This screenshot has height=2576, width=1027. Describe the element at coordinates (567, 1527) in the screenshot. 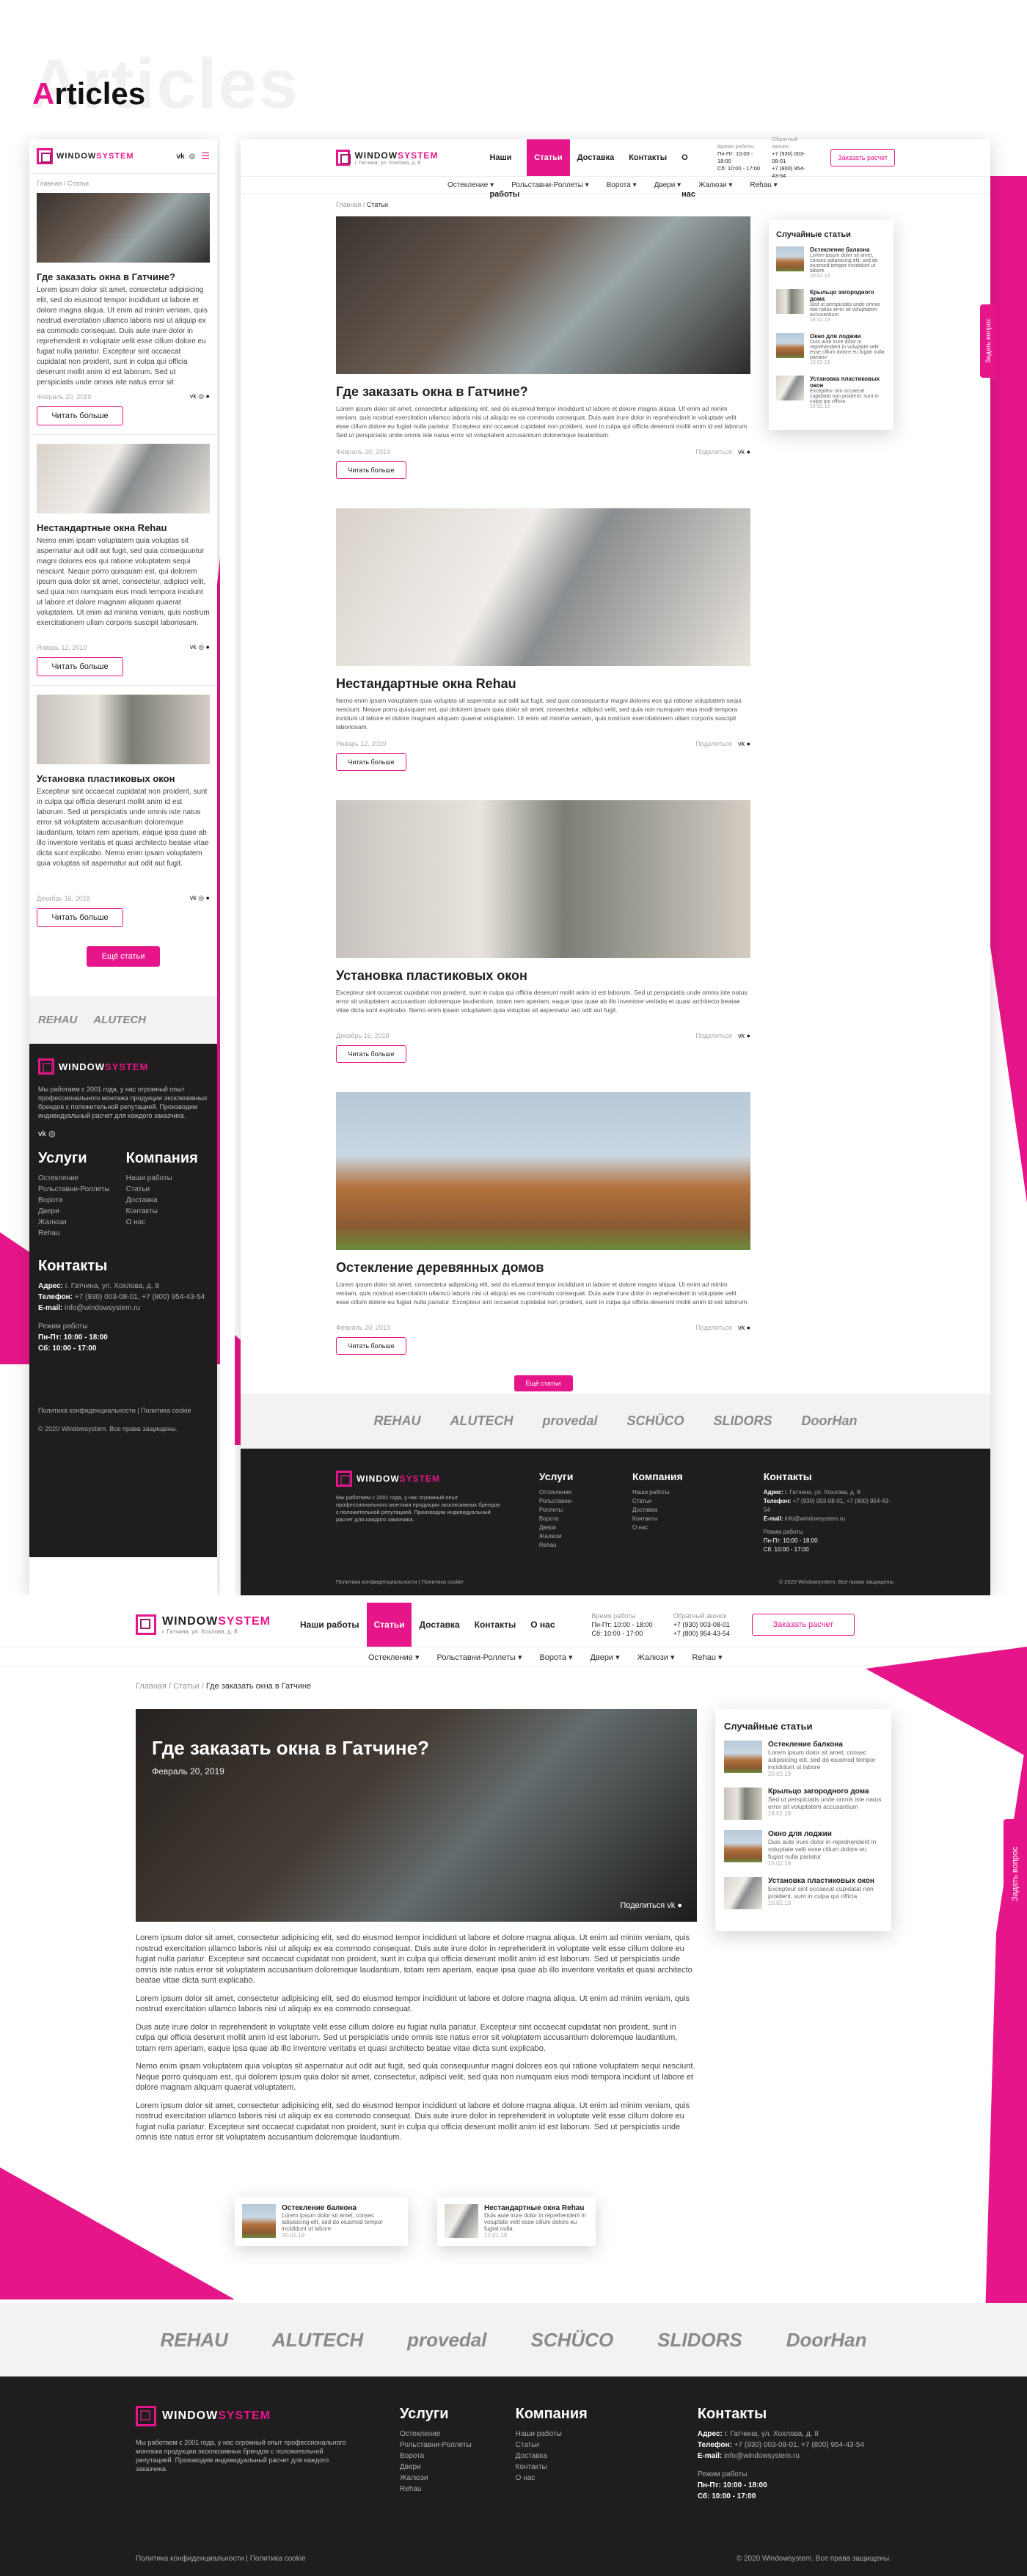

I see `footer-link: Двери` at that location.